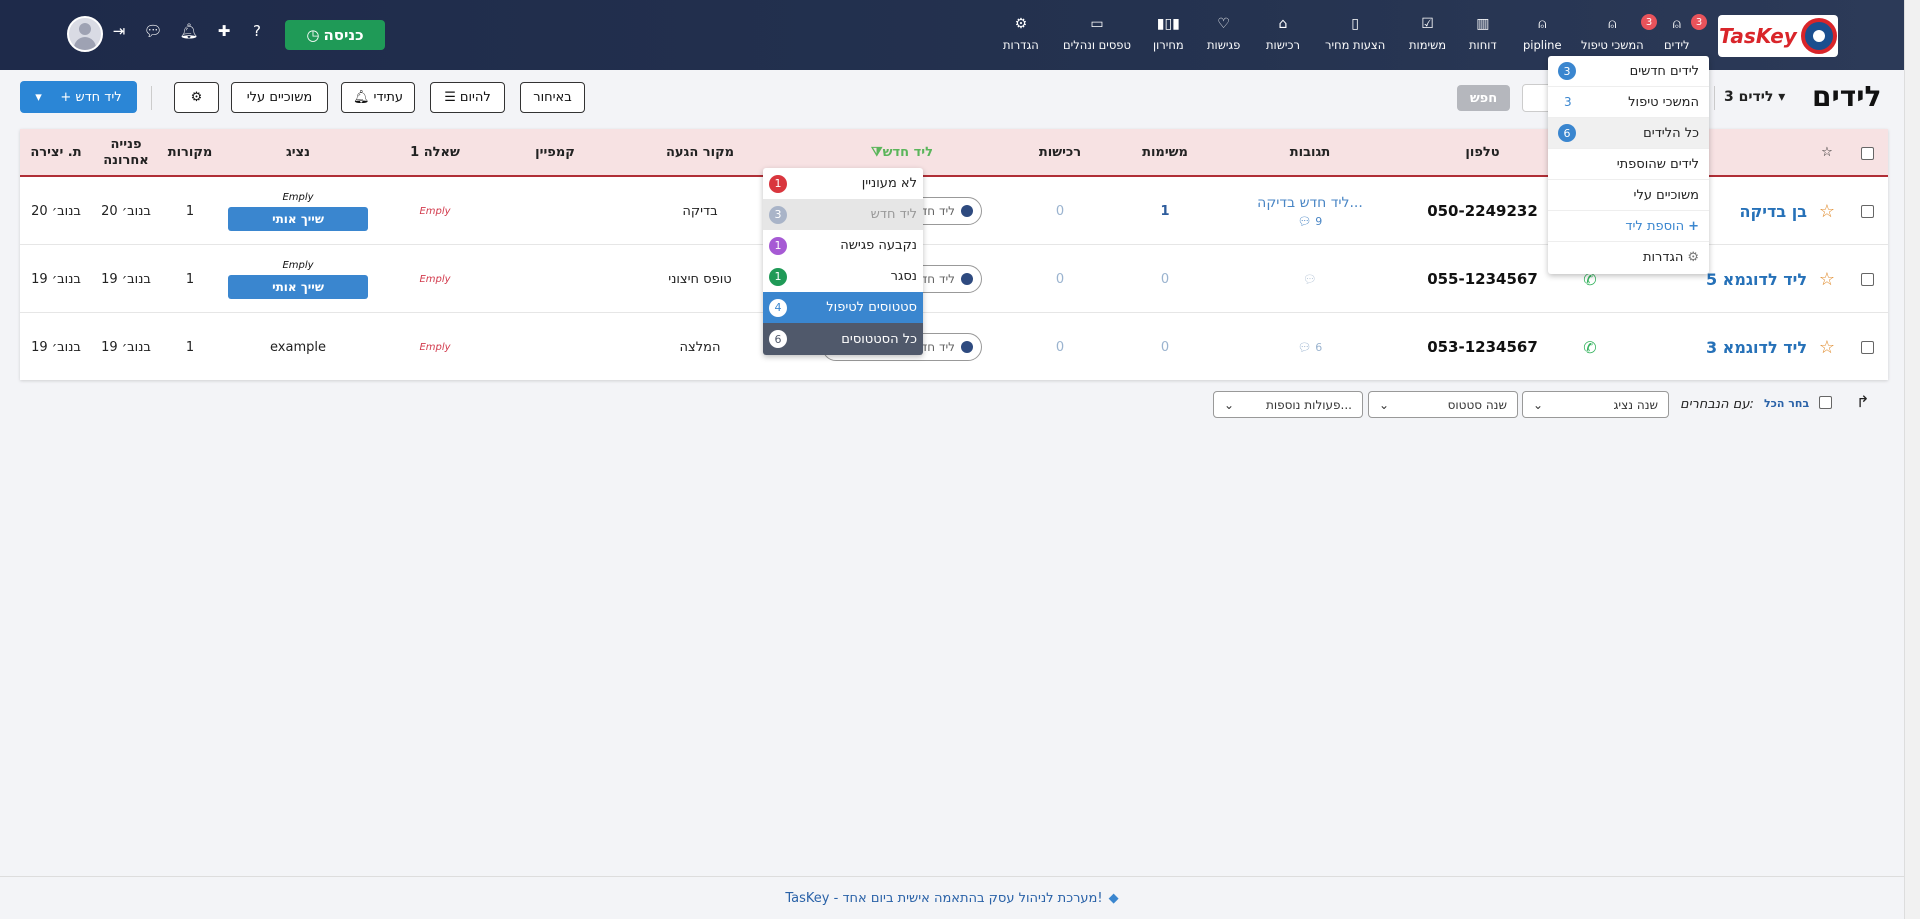  What do you see at coordinates (843, 245) in the screenshot?
I see `status-option-meeting-set: 1 נקבעה פגישה` at bounding box center [843, 245].